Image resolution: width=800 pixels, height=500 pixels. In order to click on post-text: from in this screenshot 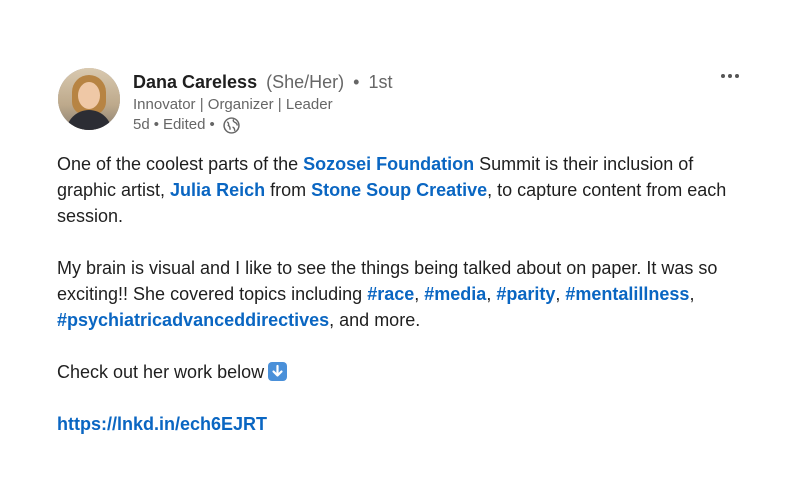, I will do `click(288, 190)`.